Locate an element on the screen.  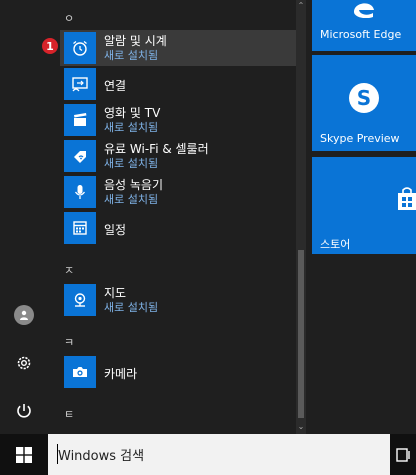
task-view-icon is located at coordinates (403, 454).